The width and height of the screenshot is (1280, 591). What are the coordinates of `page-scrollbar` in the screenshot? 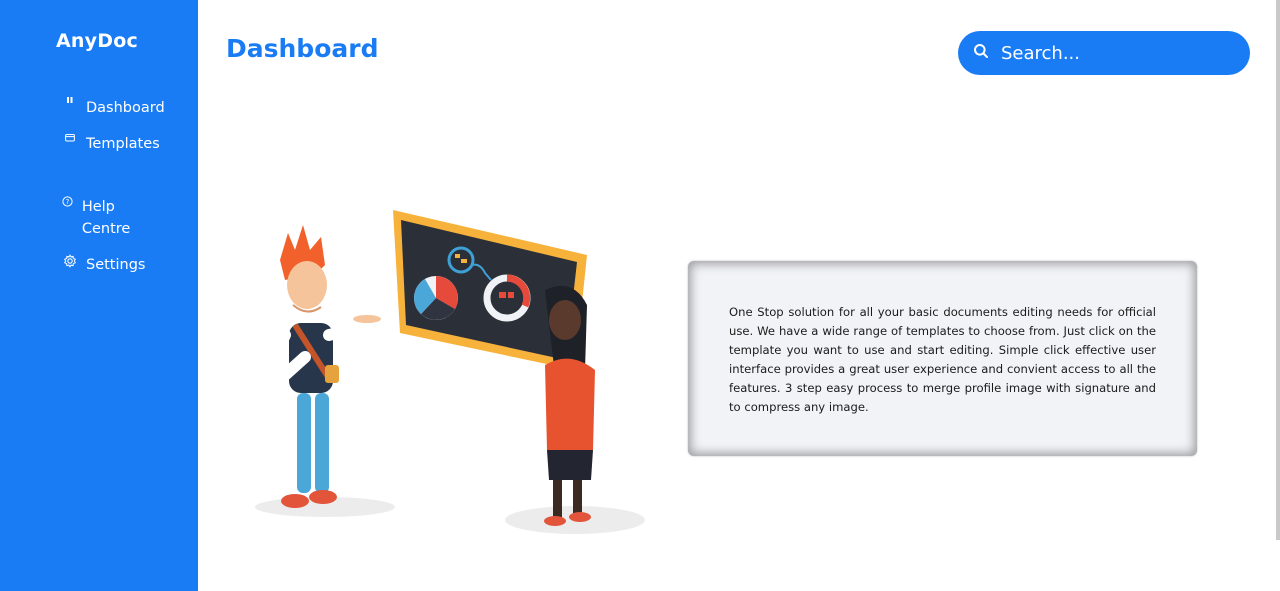 It's located at (1278, 270).